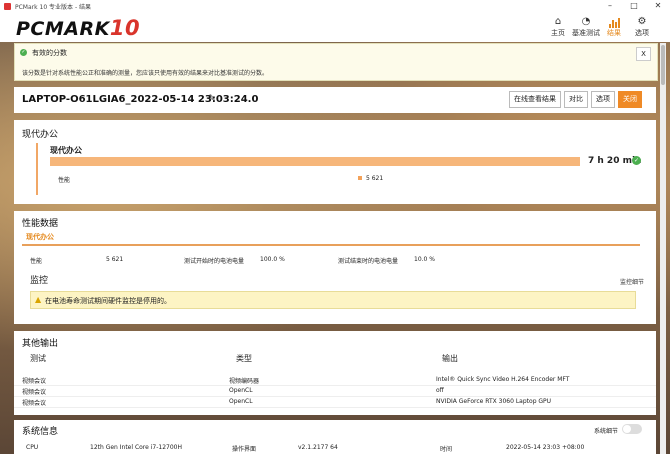 The image size is (670, 454). What do you see at coordinates (36, 261) in the screenshot?
I see `kv-label: 性能` at bounding box center [36, 261].